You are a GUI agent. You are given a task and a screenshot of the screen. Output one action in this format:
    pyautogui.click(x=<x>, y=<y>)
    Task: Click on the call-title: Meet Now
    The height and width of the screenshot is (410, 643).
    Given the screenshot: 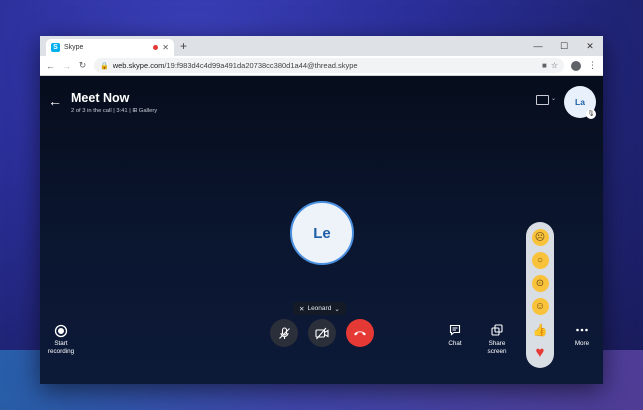 What is the action you would take?
    pyautogui.click(x=100, y=98)
    